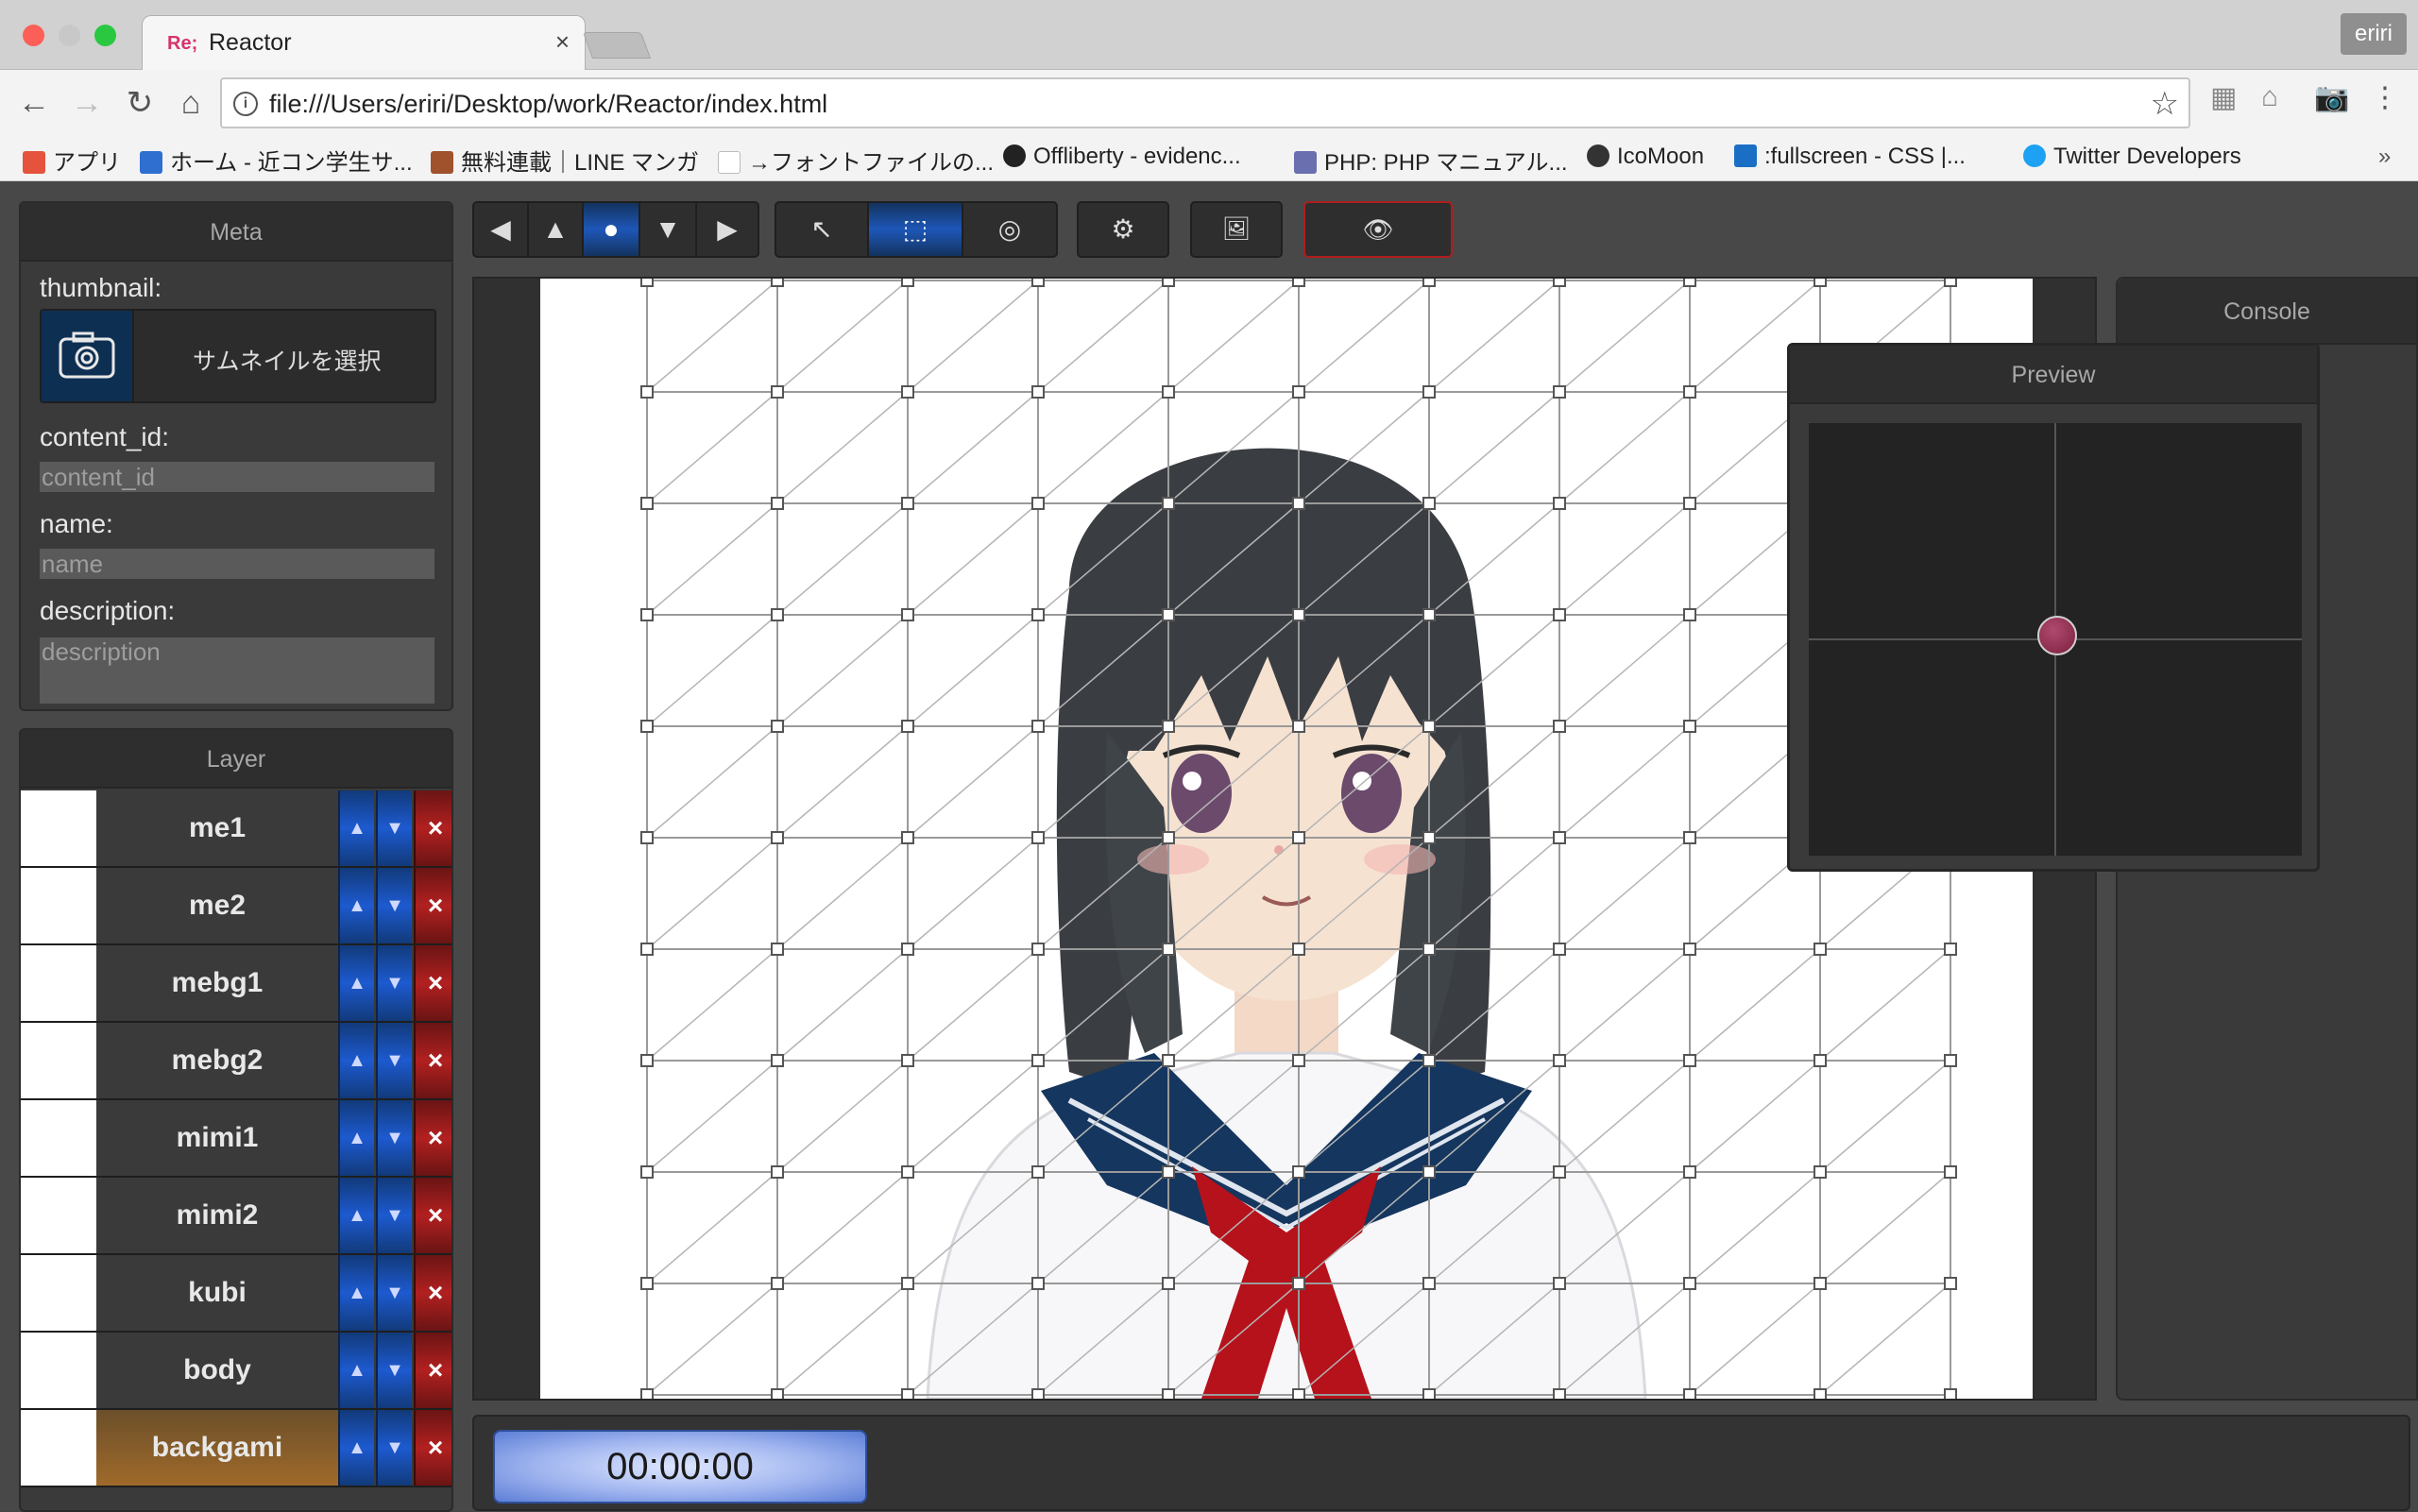  I want to click on window-minimize-button, so click(69, 35).